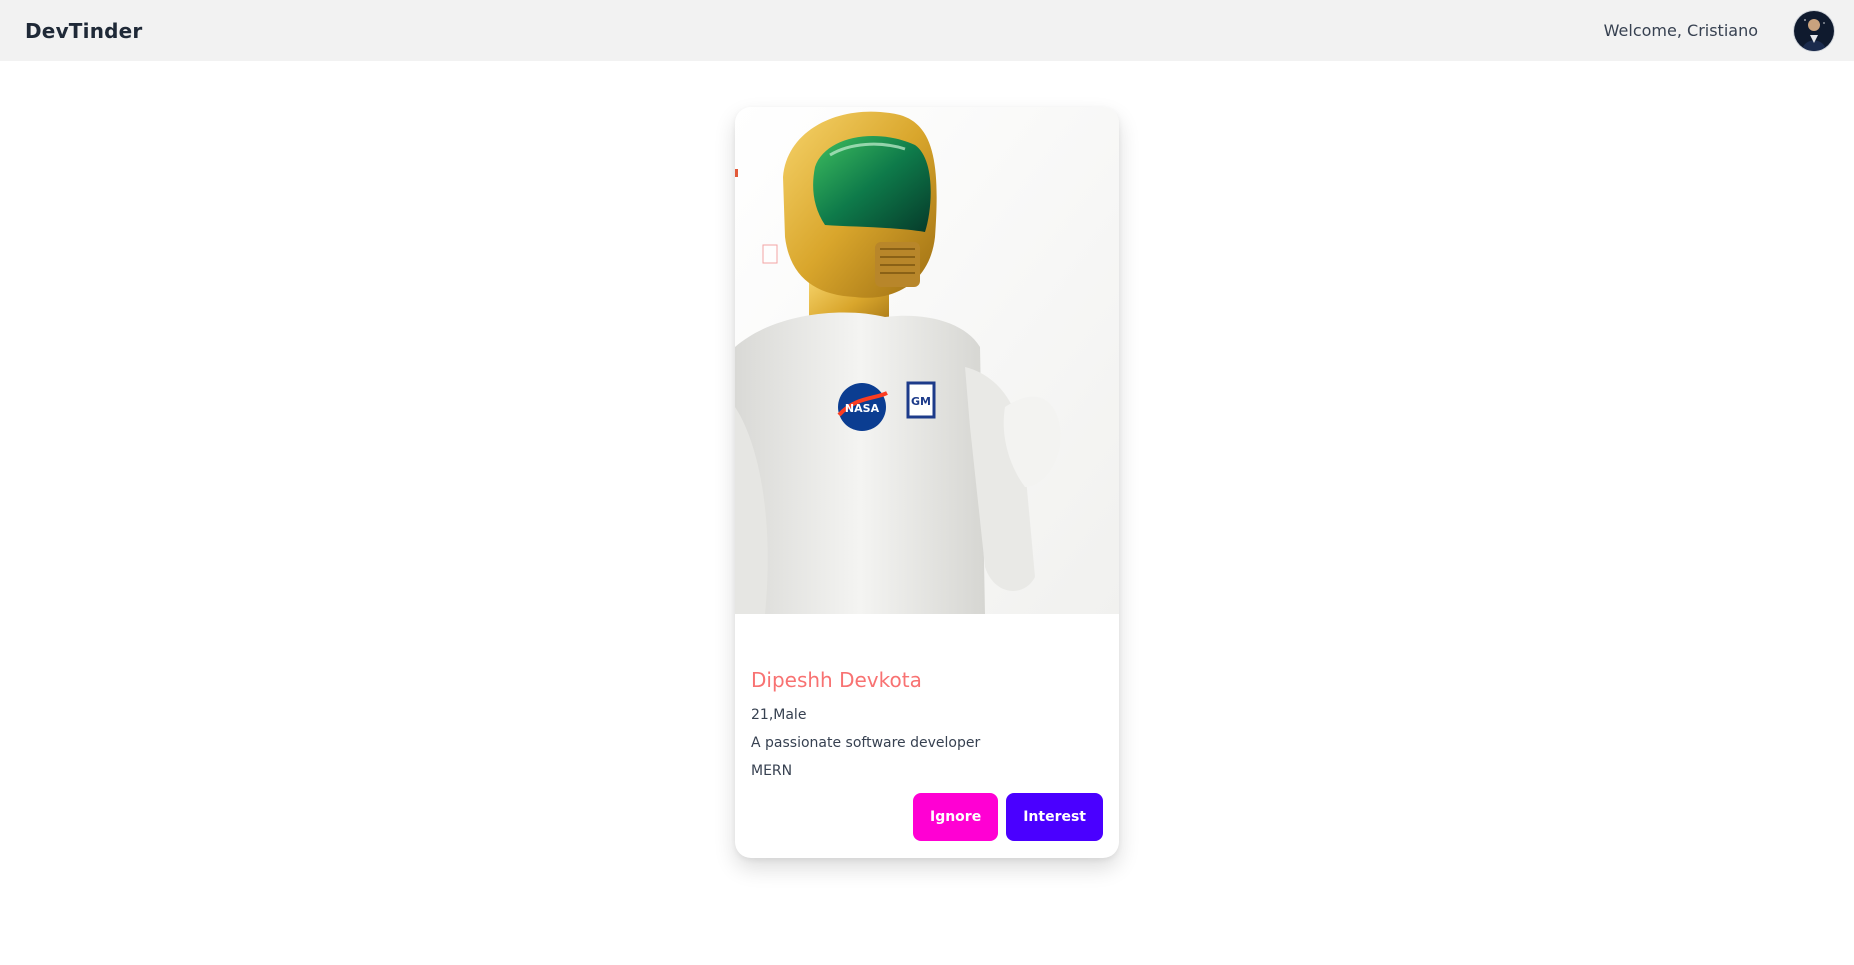  Describe the element at coordinates (927, 360) in the screenshot. I see `profile-photo-icon: NASA GM` at that location.